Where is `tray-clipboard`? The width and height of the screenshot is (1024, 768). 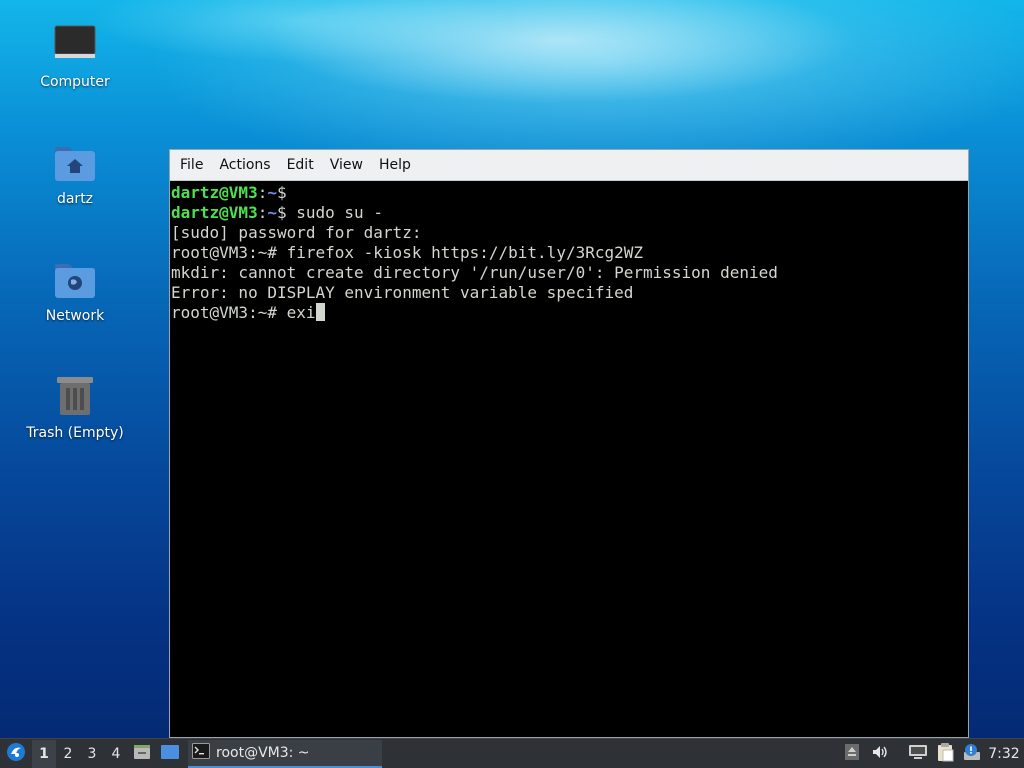 tray-clipboard is located at coordinates (945, 754).